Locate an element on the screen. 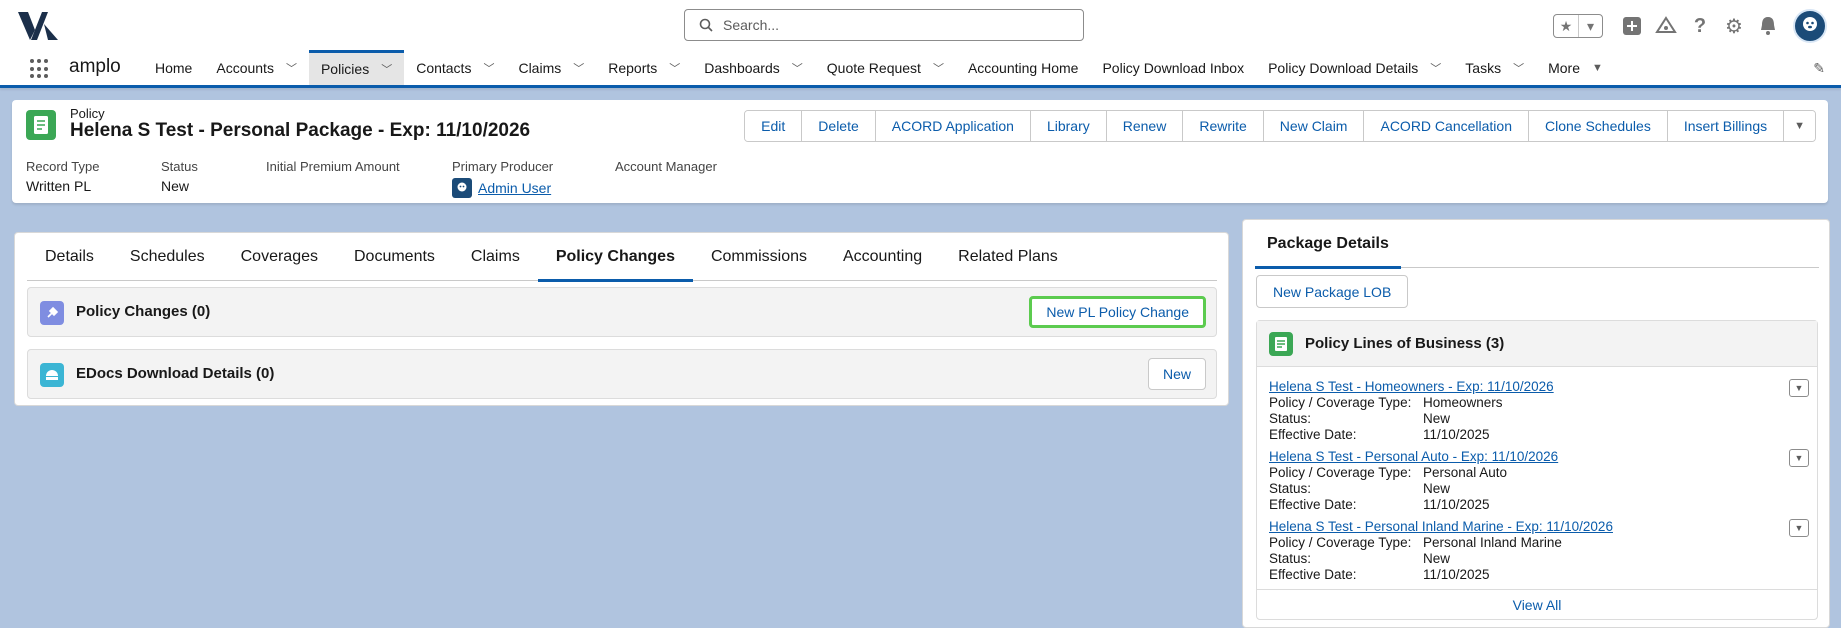  nav-item-label: Claims is located at coordinates (540, 67).